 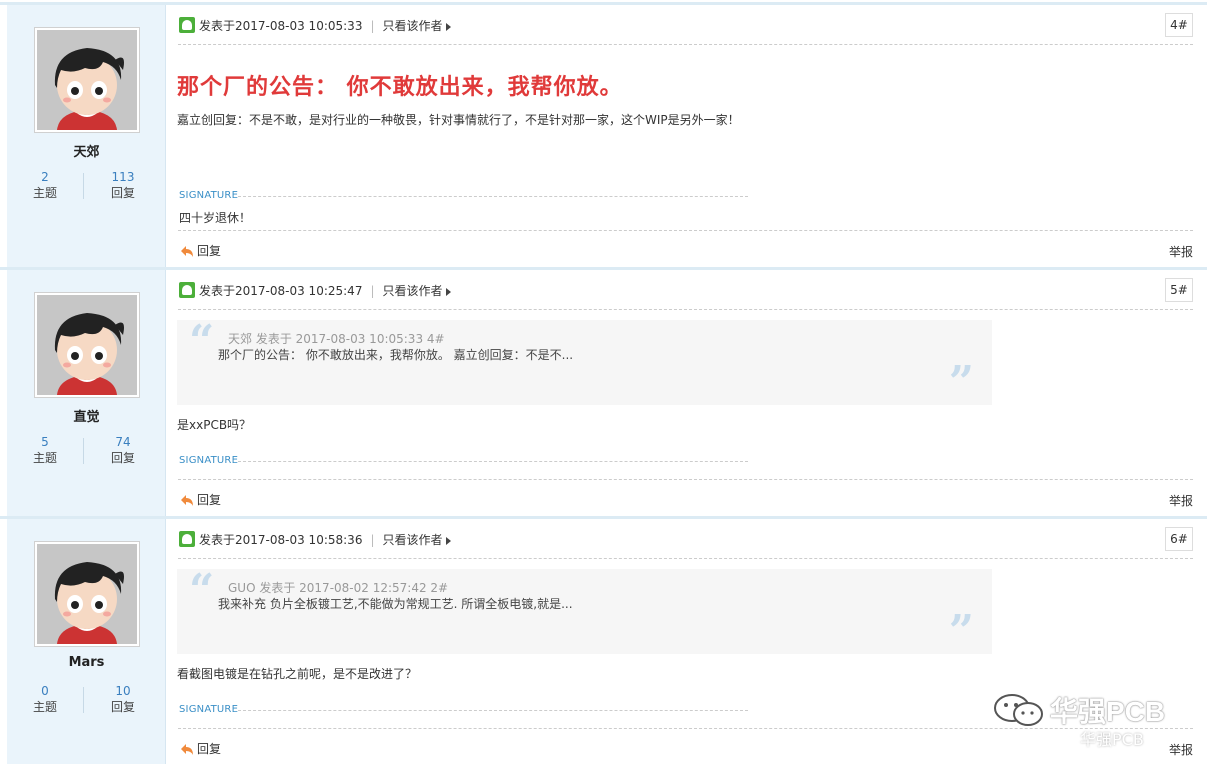 I want to click on signature-text: 四十岁退休！, so click(x=215, y=218).